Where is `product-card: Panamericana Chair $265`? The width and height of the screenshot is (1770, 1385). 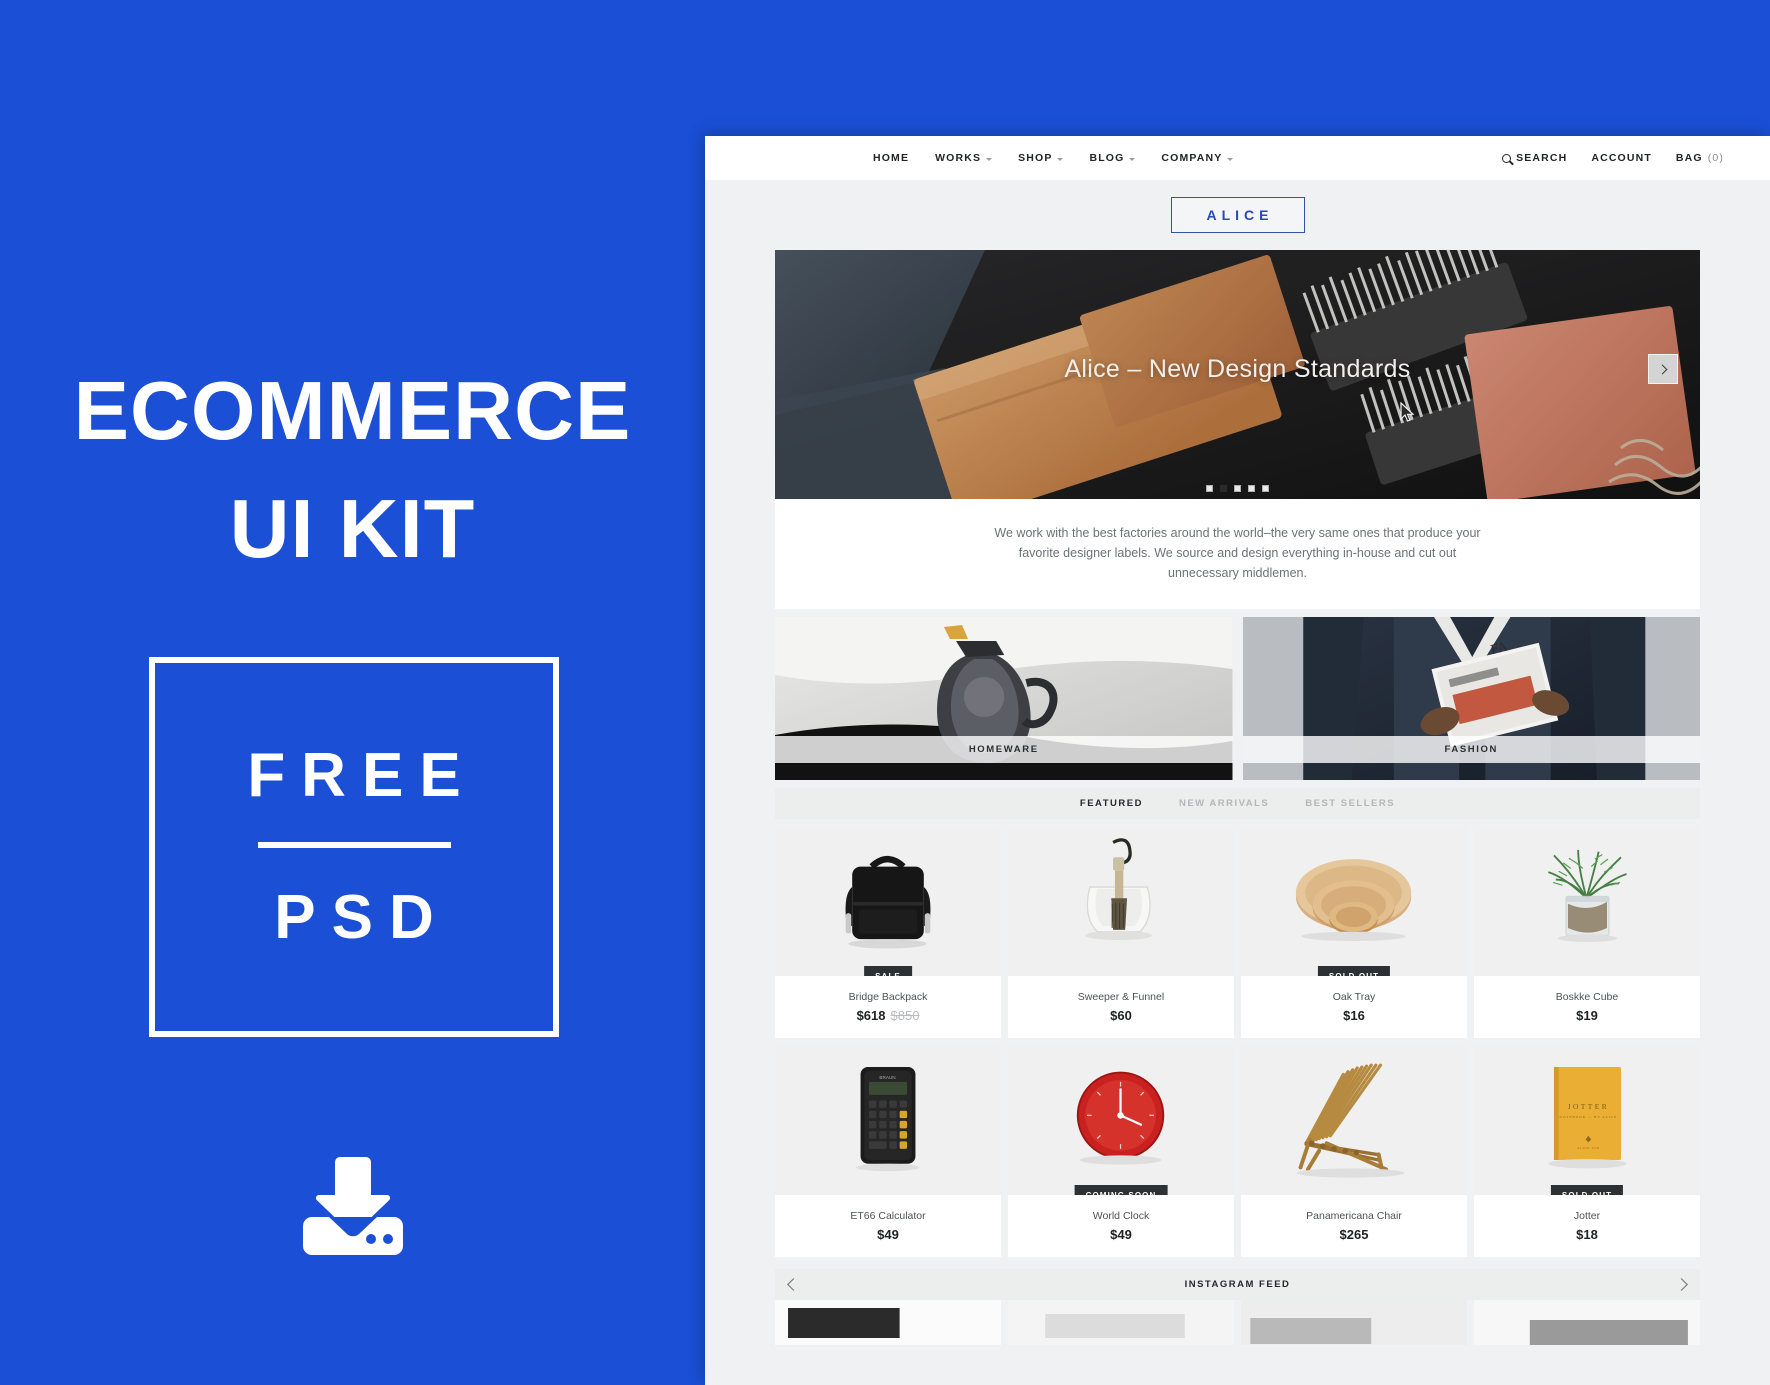
product-card: Panamericana Chair $265 is located at coordinates (1354, 1151).